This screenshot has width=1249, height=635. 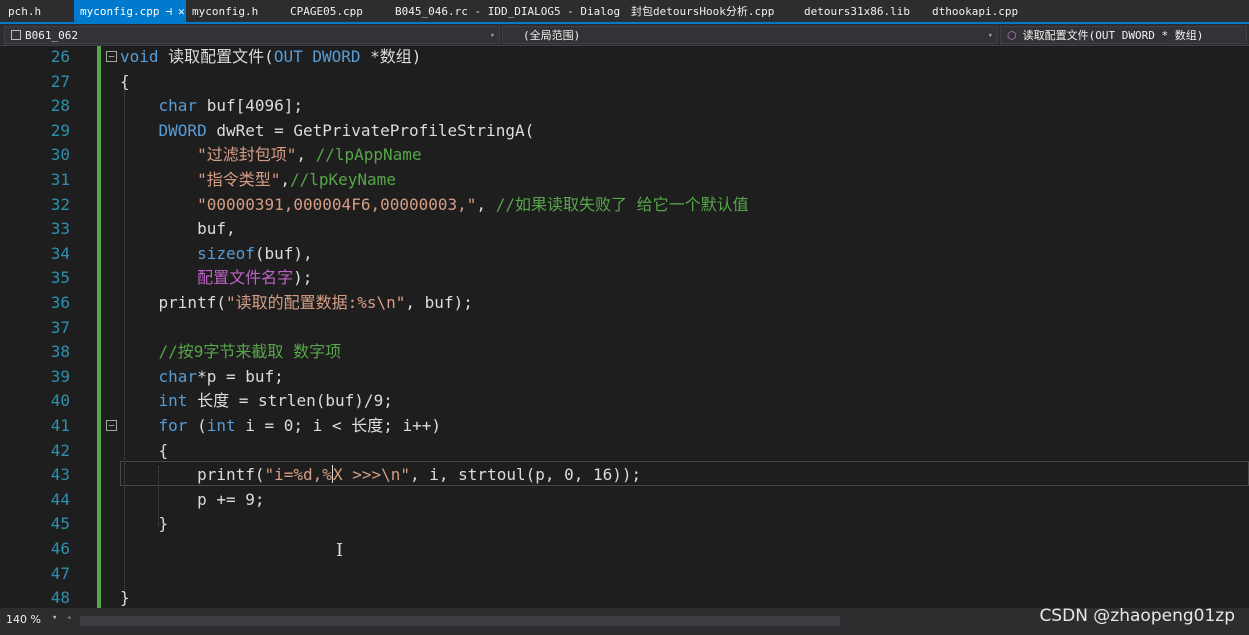 I want to click on function-label: 读取配置文件(OUT DWORD * 数组), so click(x=1113, y=35).